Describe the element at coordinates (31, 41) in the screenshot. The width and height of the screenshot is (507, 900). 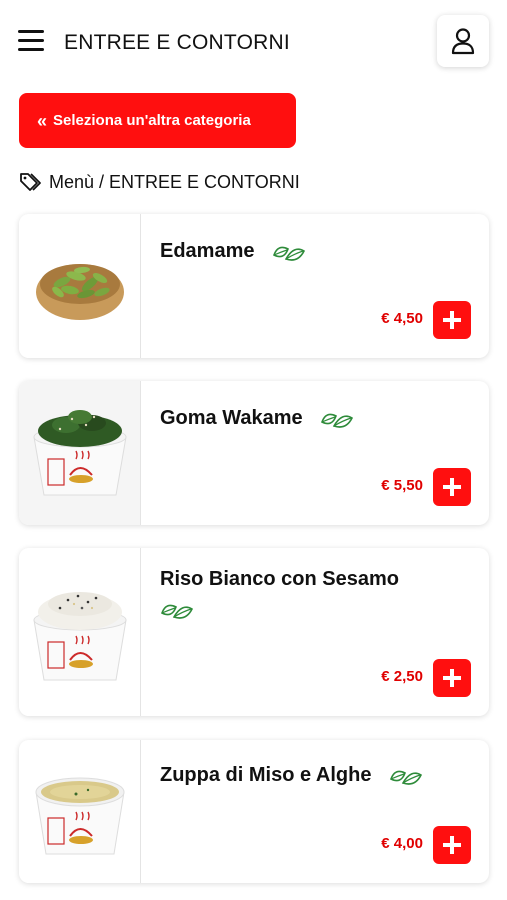
I see `hamburger-menu-icon` at that location.